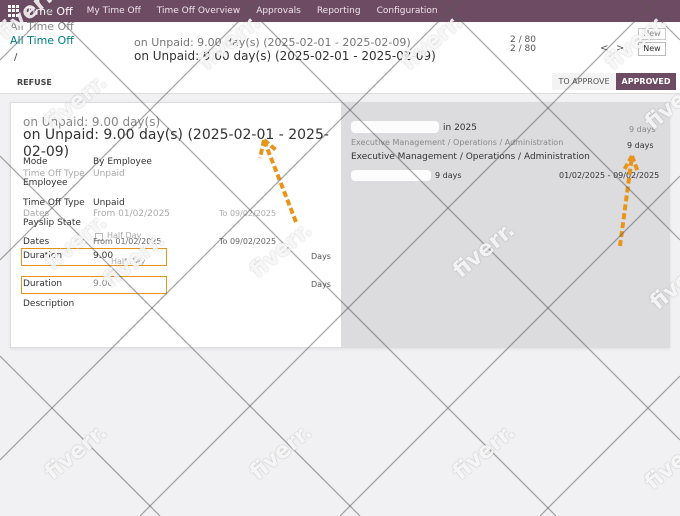  I want to click on duration-unit: Days, so click(321, 256).